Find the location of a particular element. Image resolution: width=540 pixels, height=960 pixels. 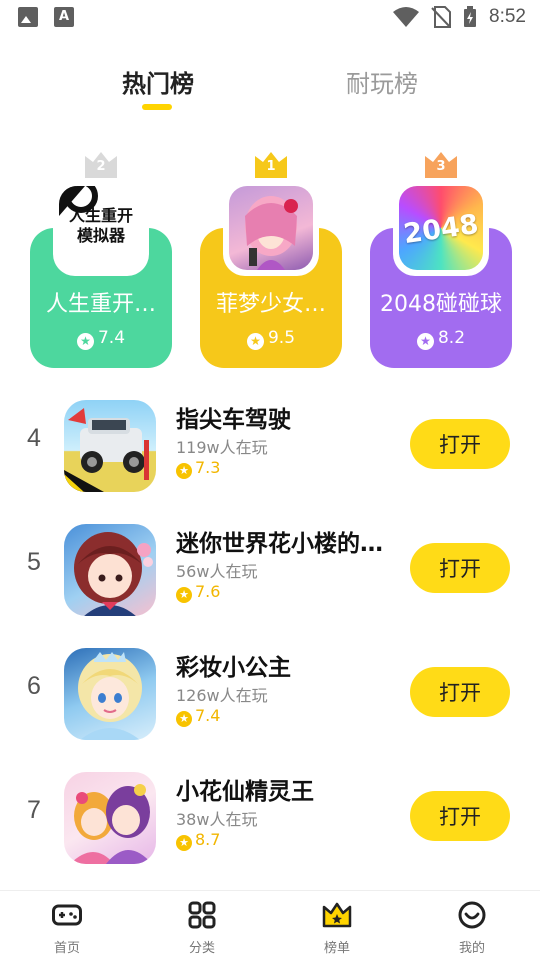

podium-score: ★ 7.4 is located at coordinates (101, 339).